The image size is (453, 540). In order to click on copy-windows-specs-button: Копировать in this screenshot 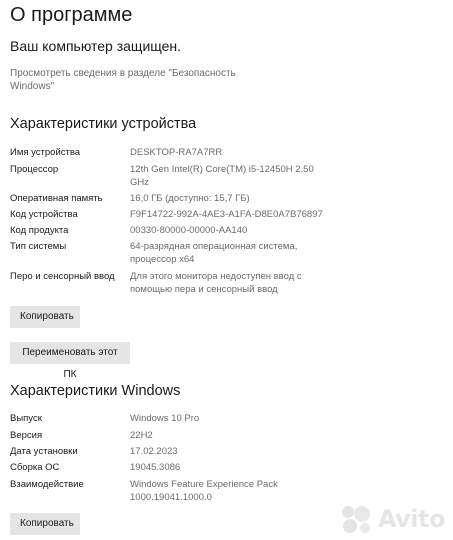, I will do `click(45, 524)`.